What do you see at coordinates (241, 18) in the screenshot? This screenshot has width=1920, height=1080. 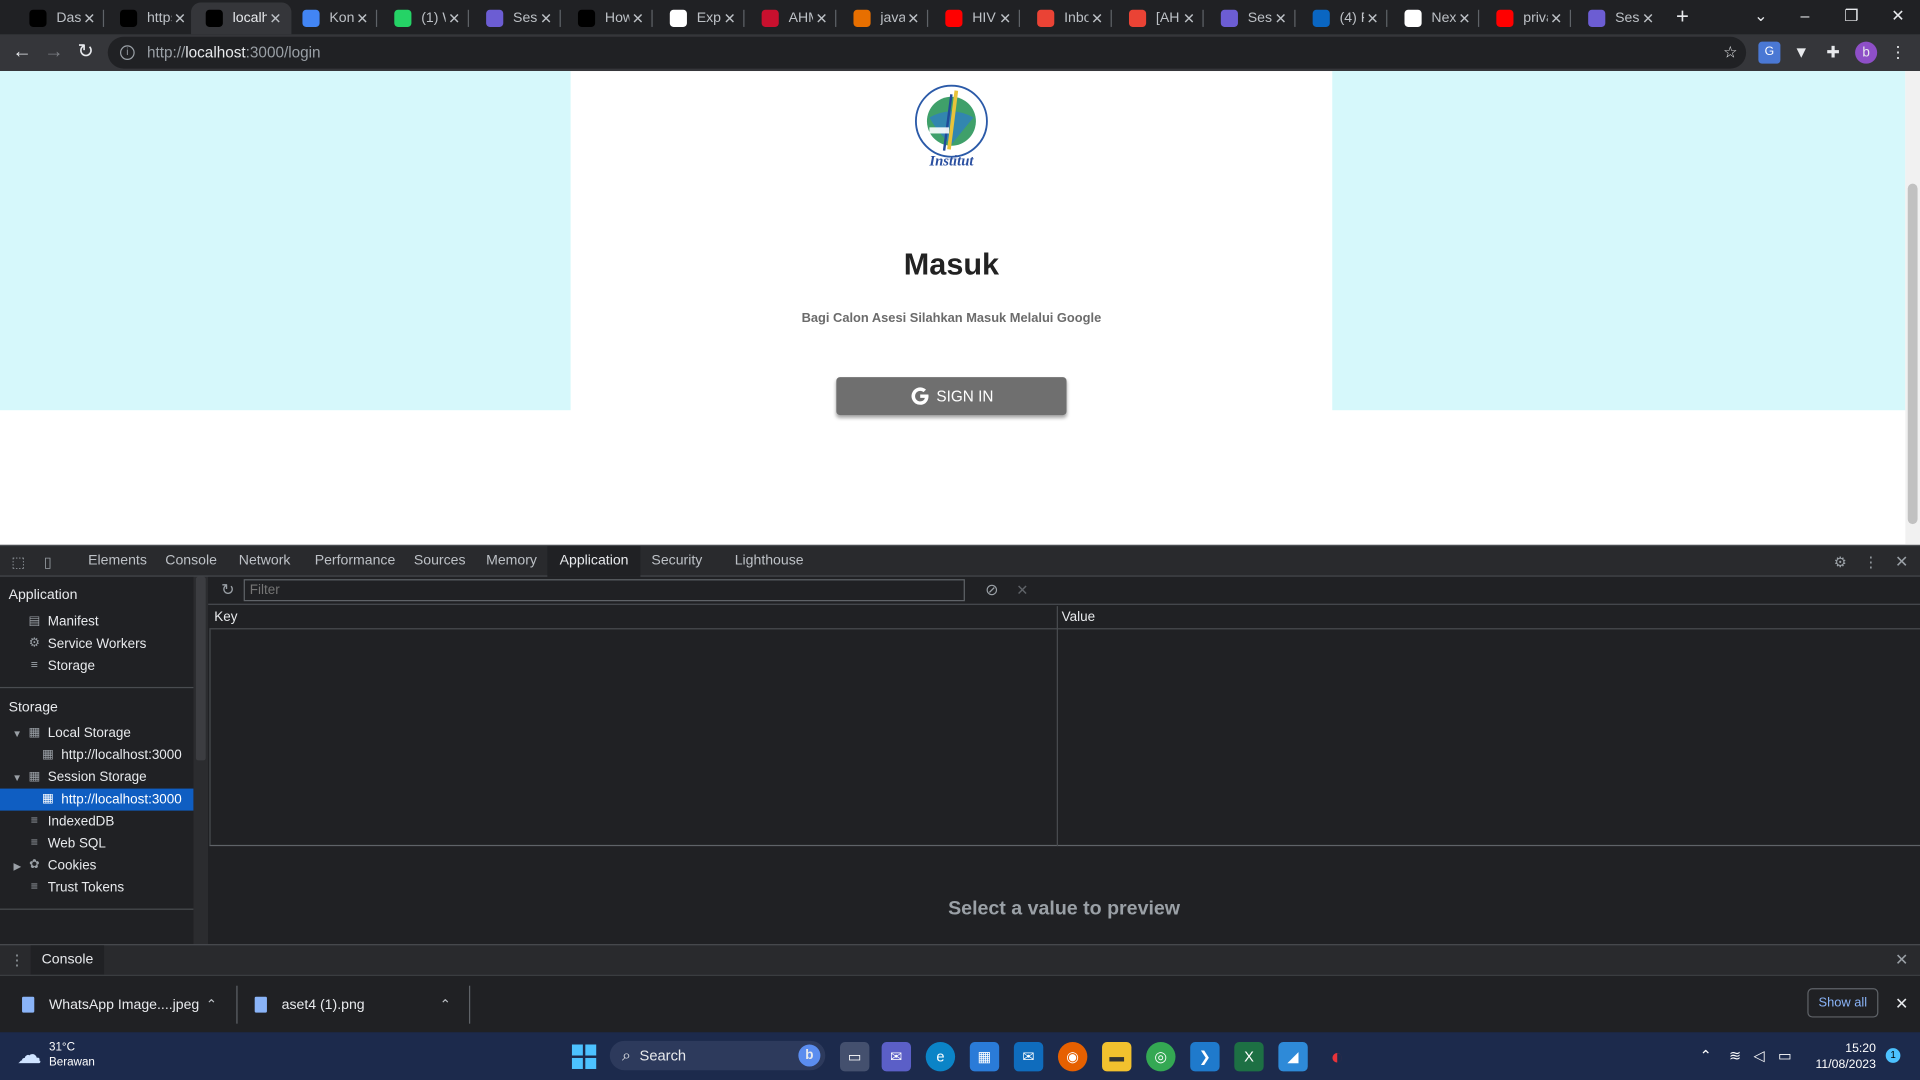 I see `browser-tab: localhost:3000✕` at bounding box center [241, 18].